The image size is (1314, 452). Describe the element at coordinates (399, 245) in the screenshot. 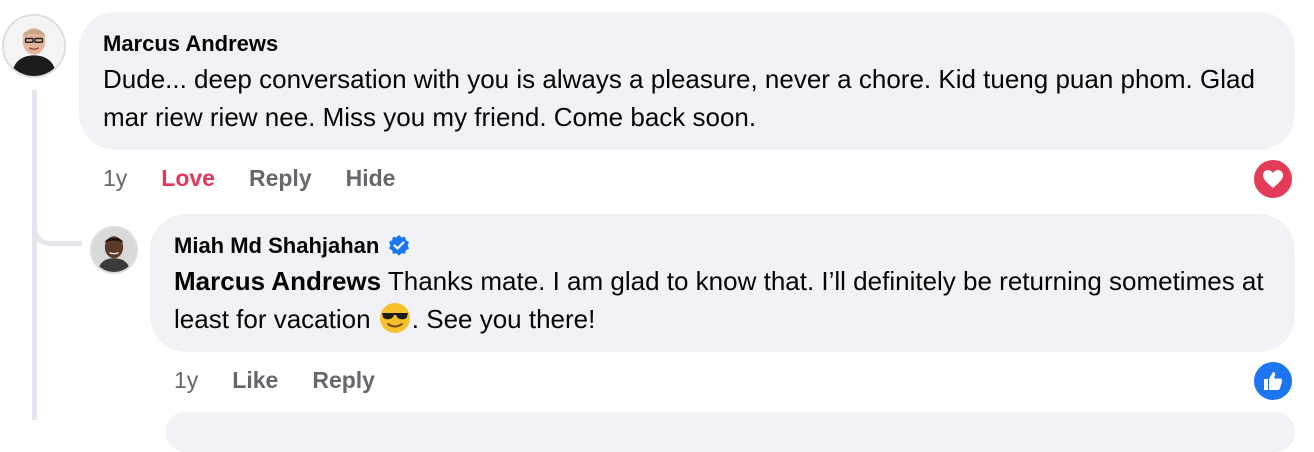

I see `verified-badge-icon` at that location.